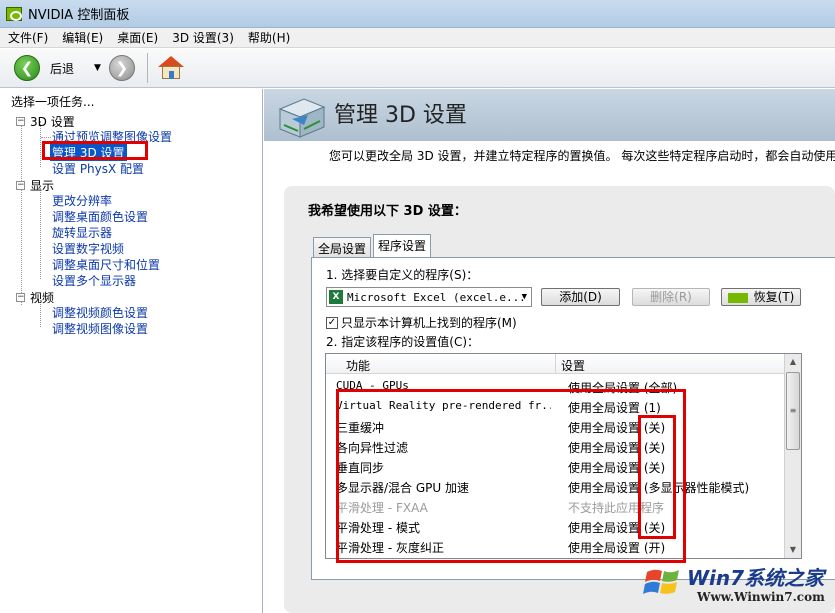  Describe the element at coordinates (79, 15) in the screenshot. I see `window-title: NVIDIA 控制面板` at that location.